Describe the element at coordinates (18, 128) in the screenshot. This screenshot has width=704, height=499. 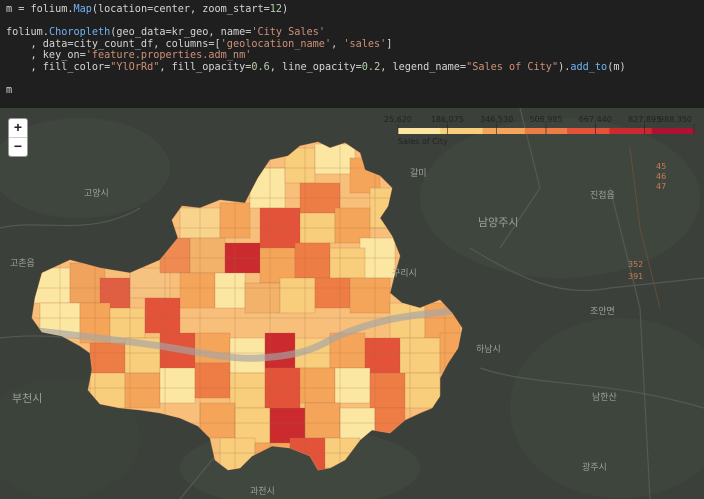
I see `zoom-in-button: +` at that location.